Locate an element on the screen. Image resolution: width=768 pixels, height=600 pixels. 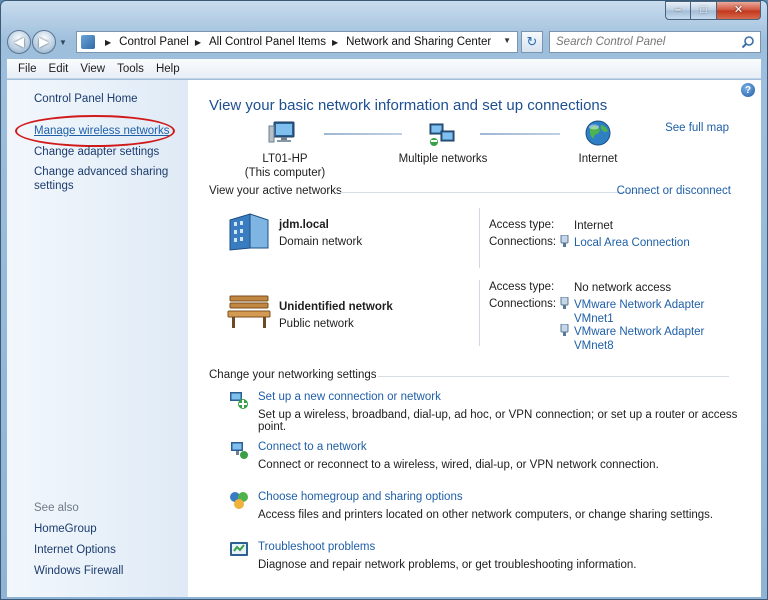
search-input is located at coordinates (658, 42).